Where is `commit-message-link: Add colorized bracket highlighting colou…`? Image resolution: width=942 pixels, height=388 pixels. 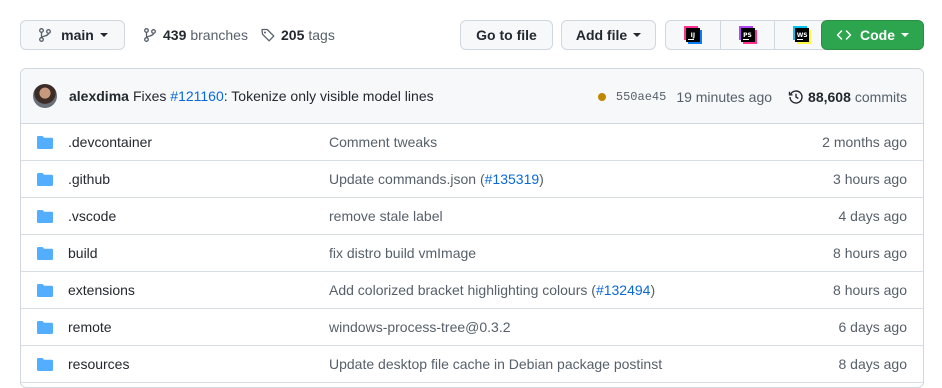
commit-message-link: Add colorized bracket highlighting colou… is located at coordinates (492, 290).